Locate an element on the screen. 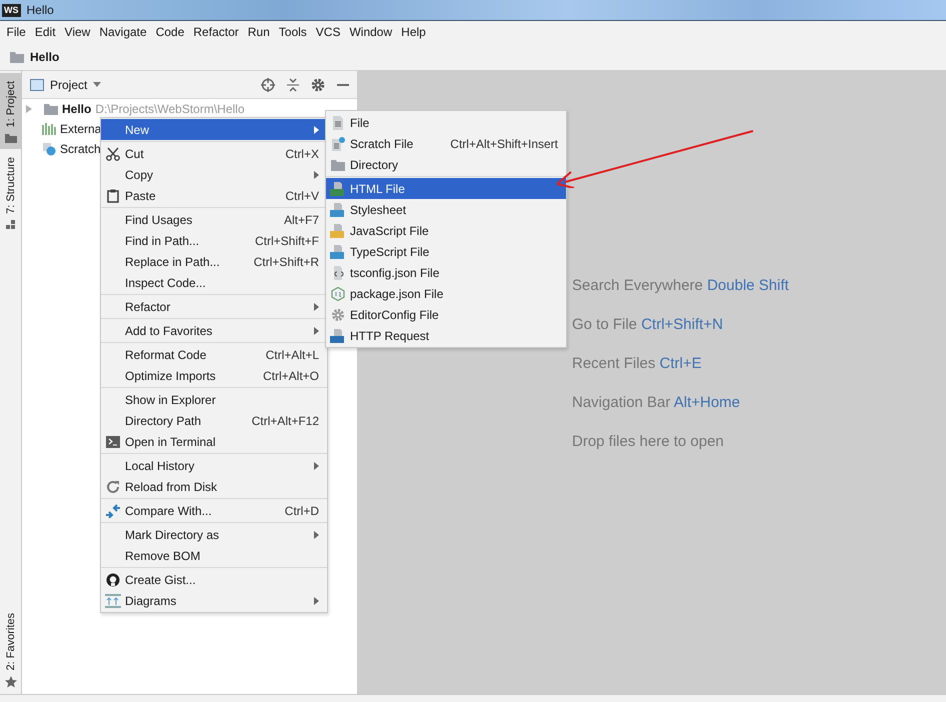 This screenshot has width=946, height=702. menu-bar-item: Help is located at coordinates (413, 32).